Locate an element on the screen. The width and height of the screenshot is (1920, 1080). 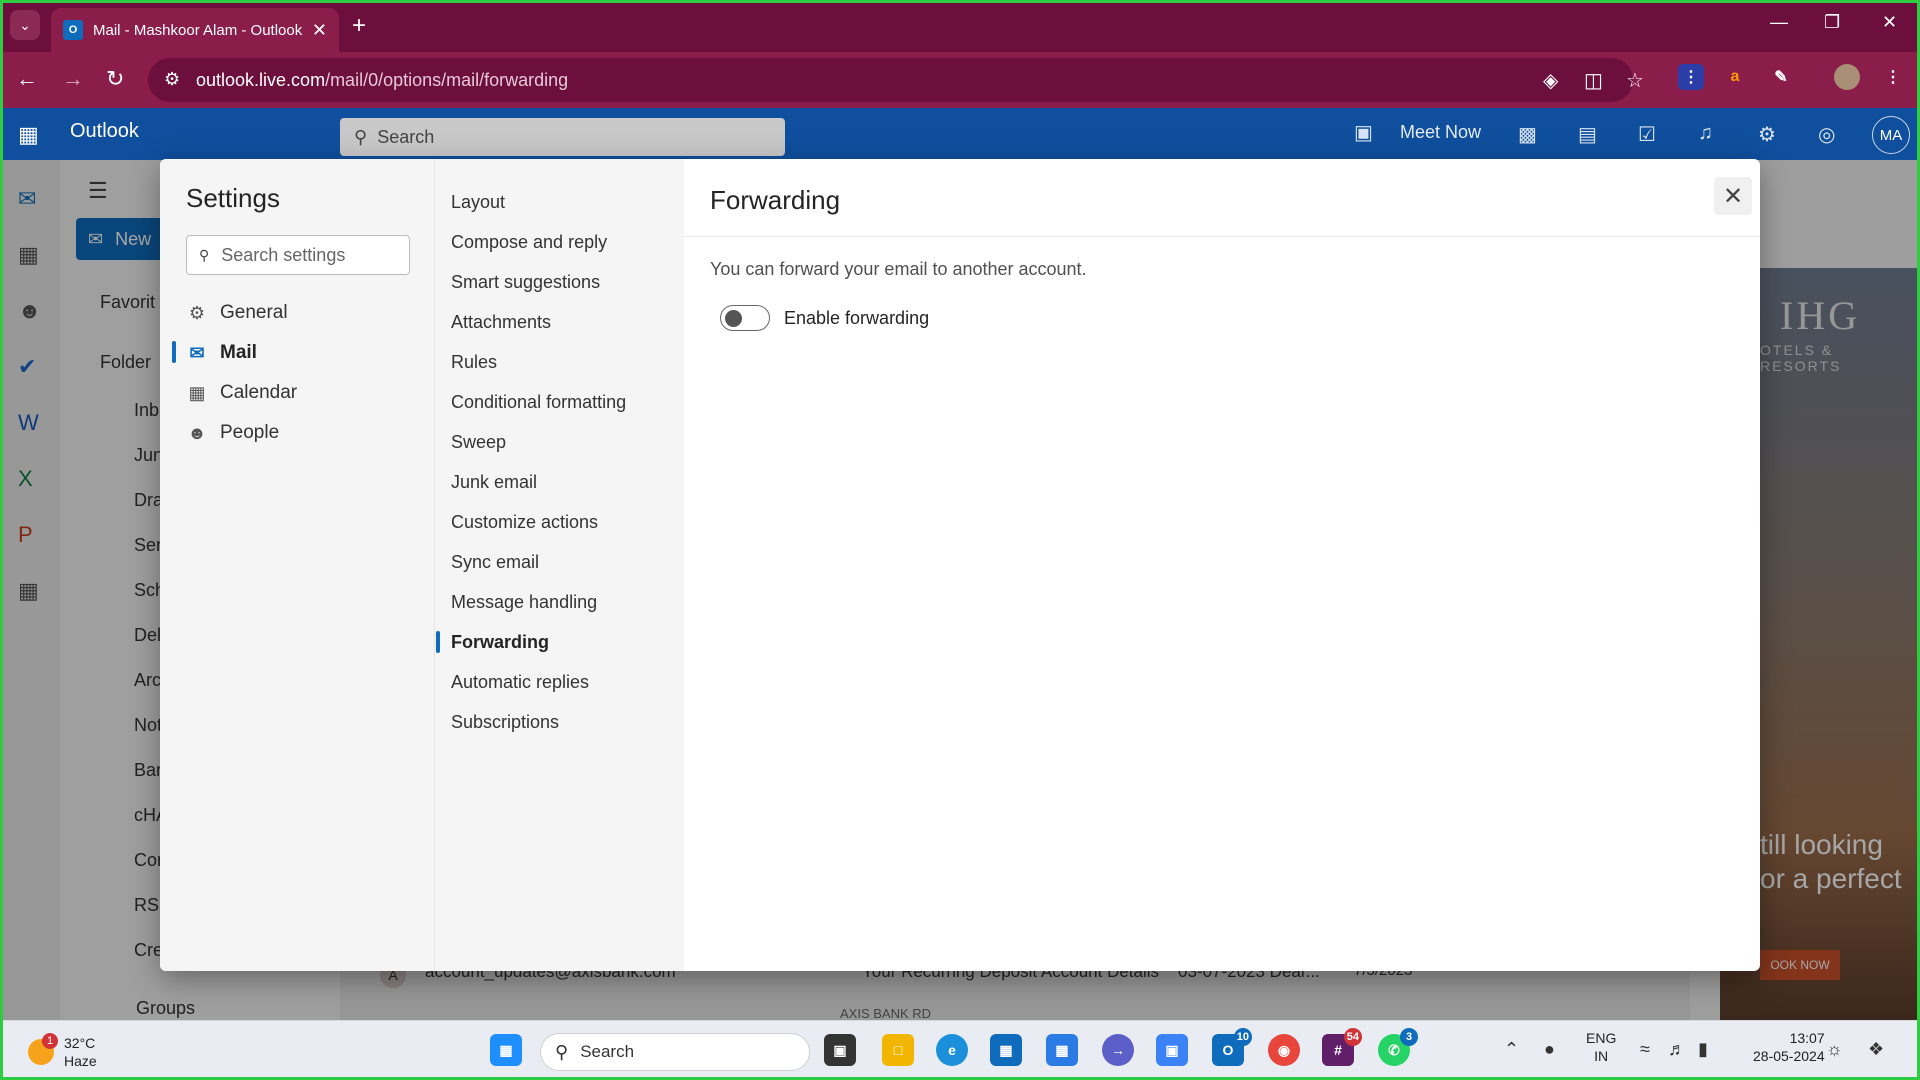
tab-close-icon: ✕ is located at coordinates (319, 30).